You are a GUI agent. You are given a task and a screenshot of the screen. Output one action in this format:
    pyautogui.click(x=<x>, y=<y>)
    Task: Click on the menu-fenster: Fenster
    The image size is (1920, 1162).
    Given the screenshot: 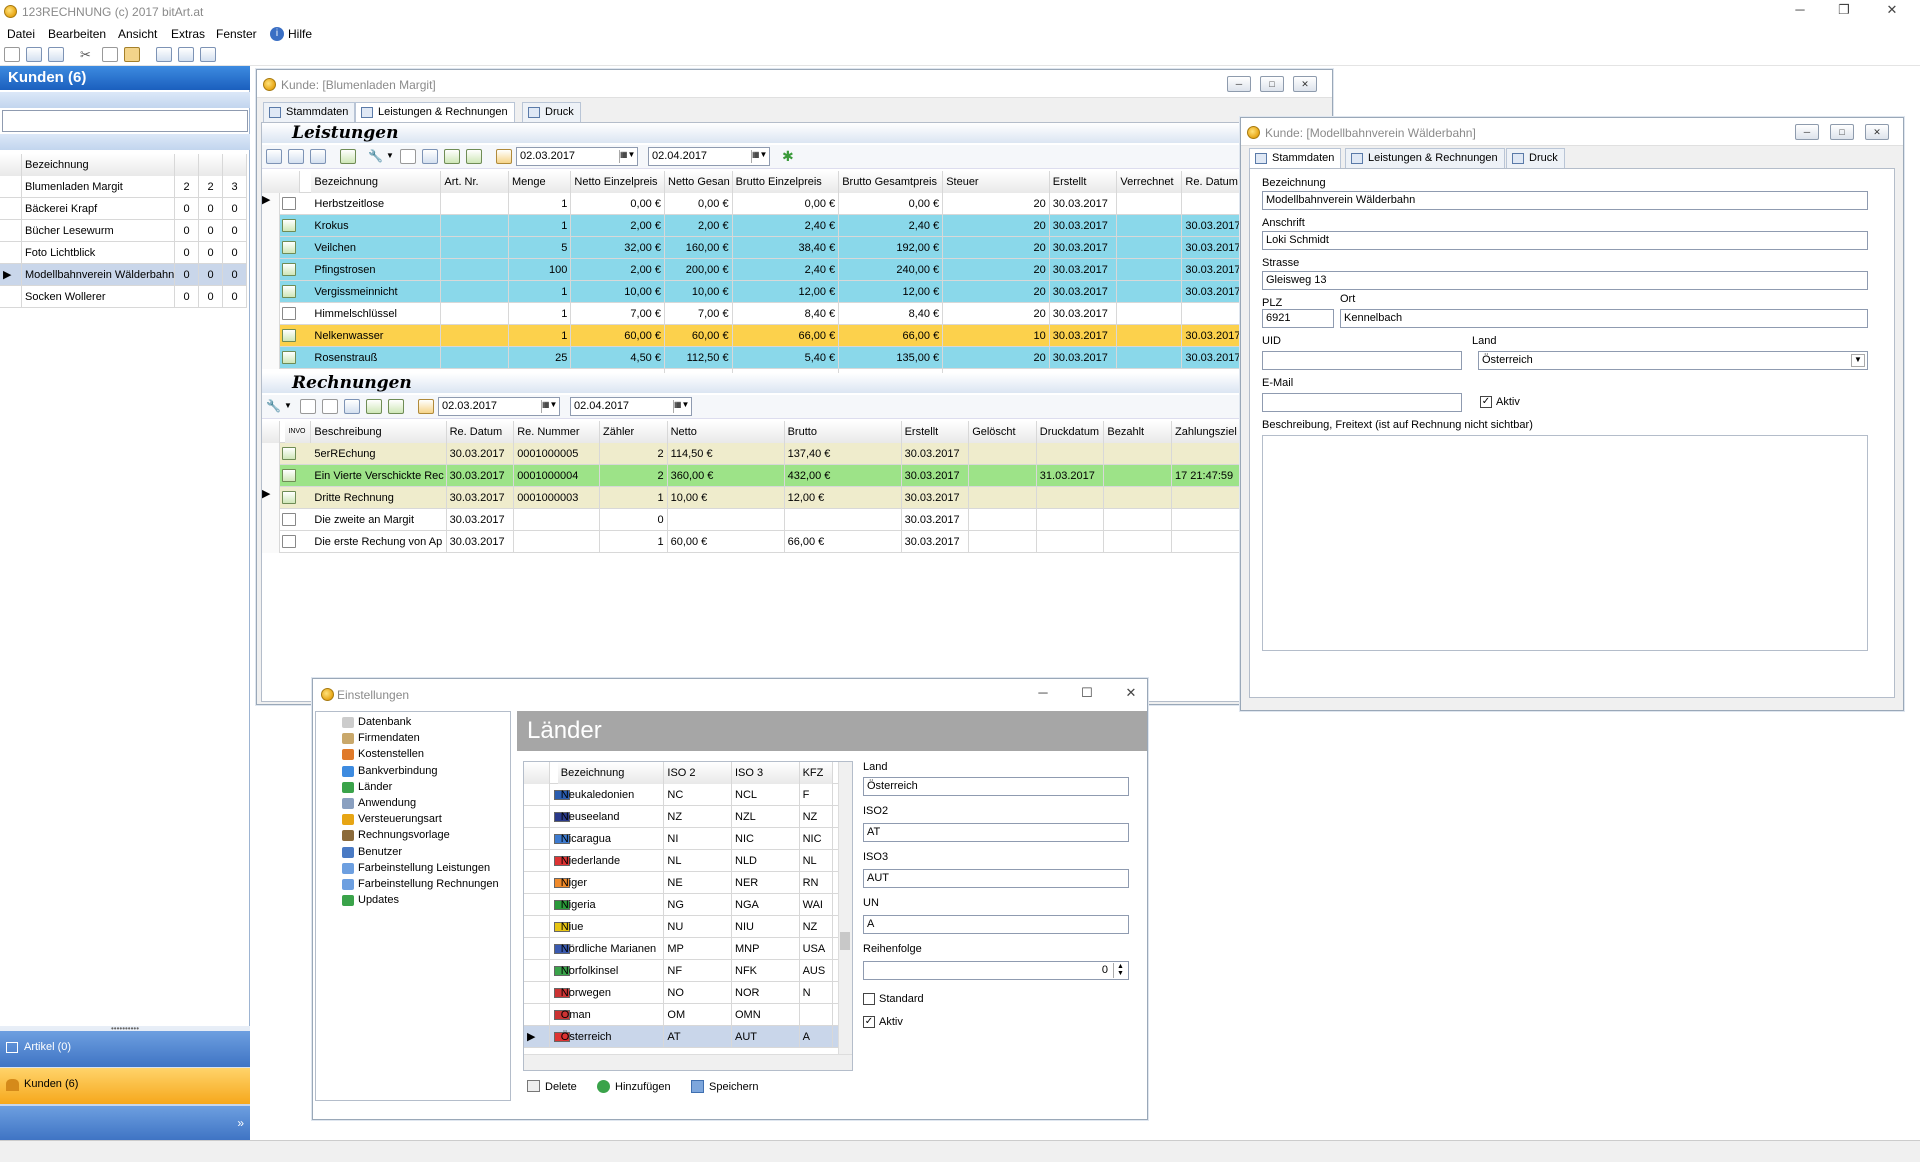 What is the action you would take?
    pyautogui.click(x=236, y=34)
    